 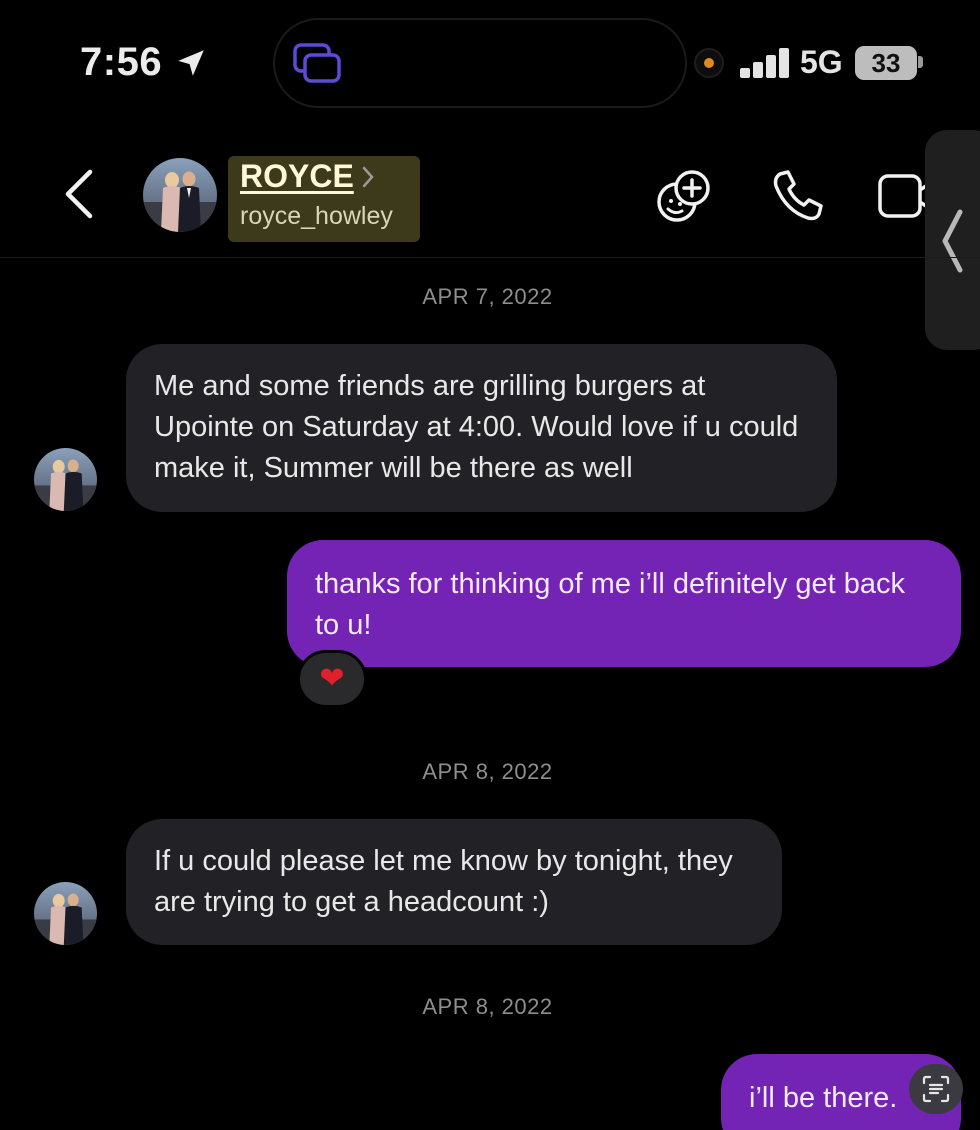 What do you see at coordinates (121, 62) in the screenshot?
I see `status-time: 7:56` at bounding box center [121, 62].